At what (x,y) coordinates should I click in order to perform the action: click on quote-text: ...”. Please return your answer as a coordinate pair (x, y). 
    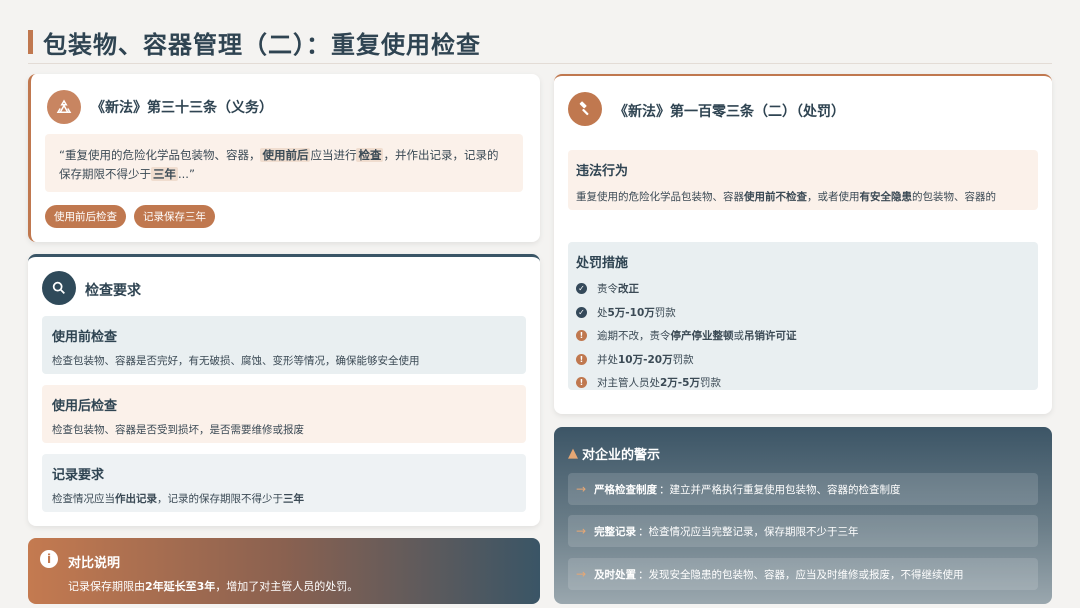
    Looking at the image, I should click on (186, 174).